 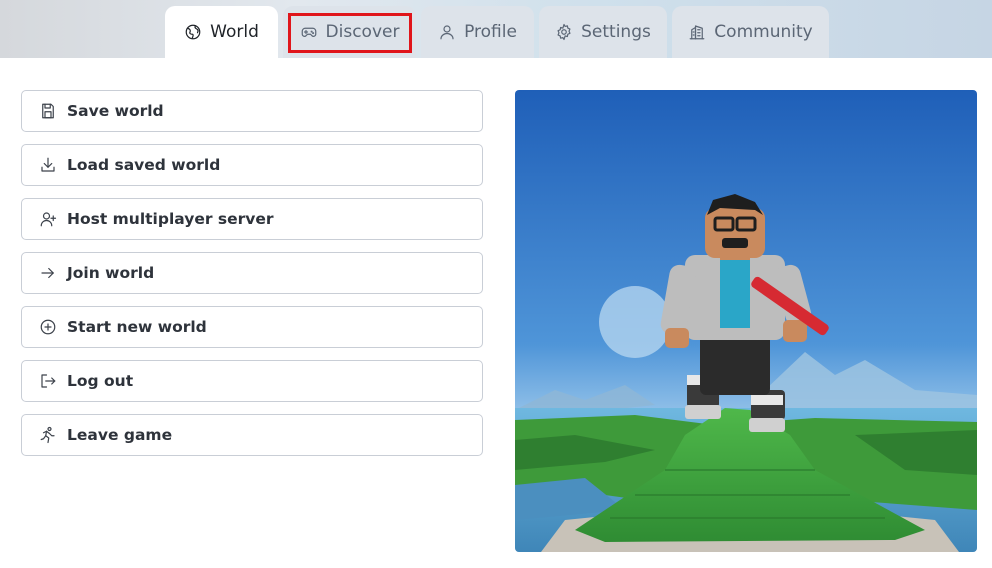 I want to click on start-new-world-button: Start new world, so click(x=252, y=327).